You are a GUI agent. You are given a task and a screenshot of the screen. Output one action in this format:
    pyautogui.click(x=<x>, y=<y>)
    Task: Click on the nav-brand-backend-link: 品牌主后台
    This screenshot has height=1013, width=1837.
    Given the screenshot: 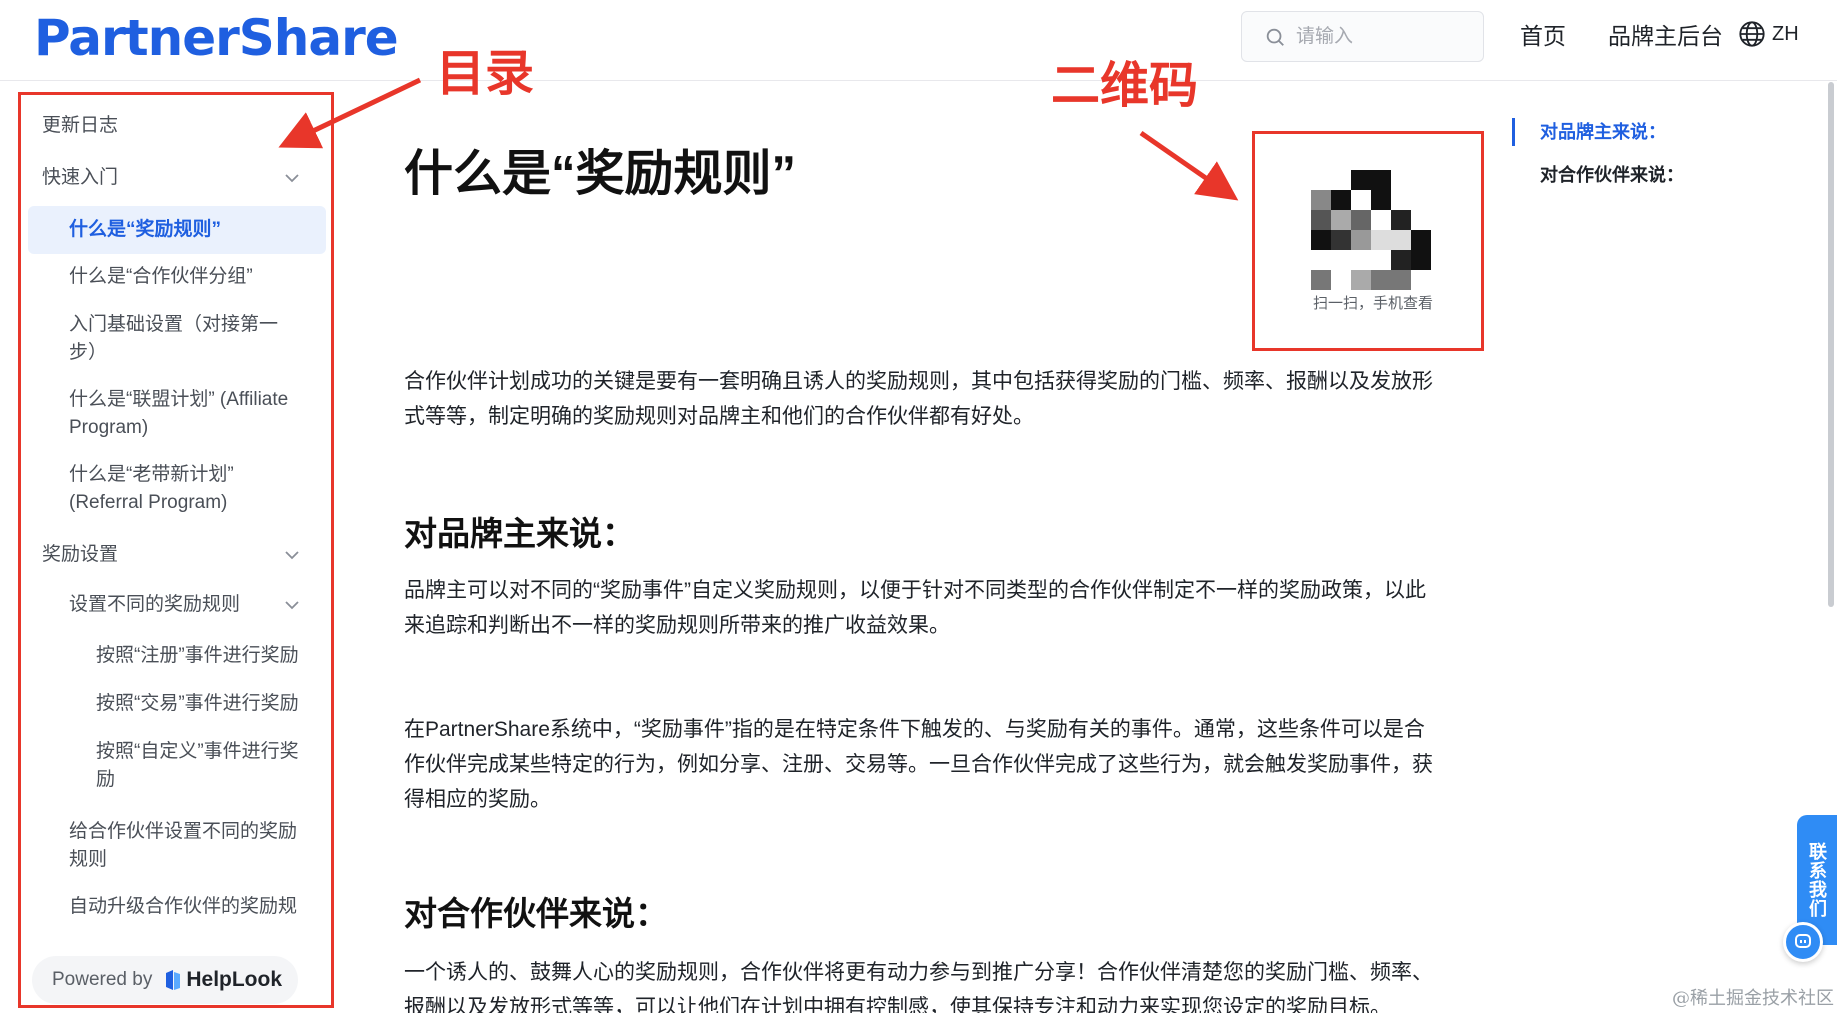 What is the action you would take?
    pyautogui.click(x=1665, y=36)
    